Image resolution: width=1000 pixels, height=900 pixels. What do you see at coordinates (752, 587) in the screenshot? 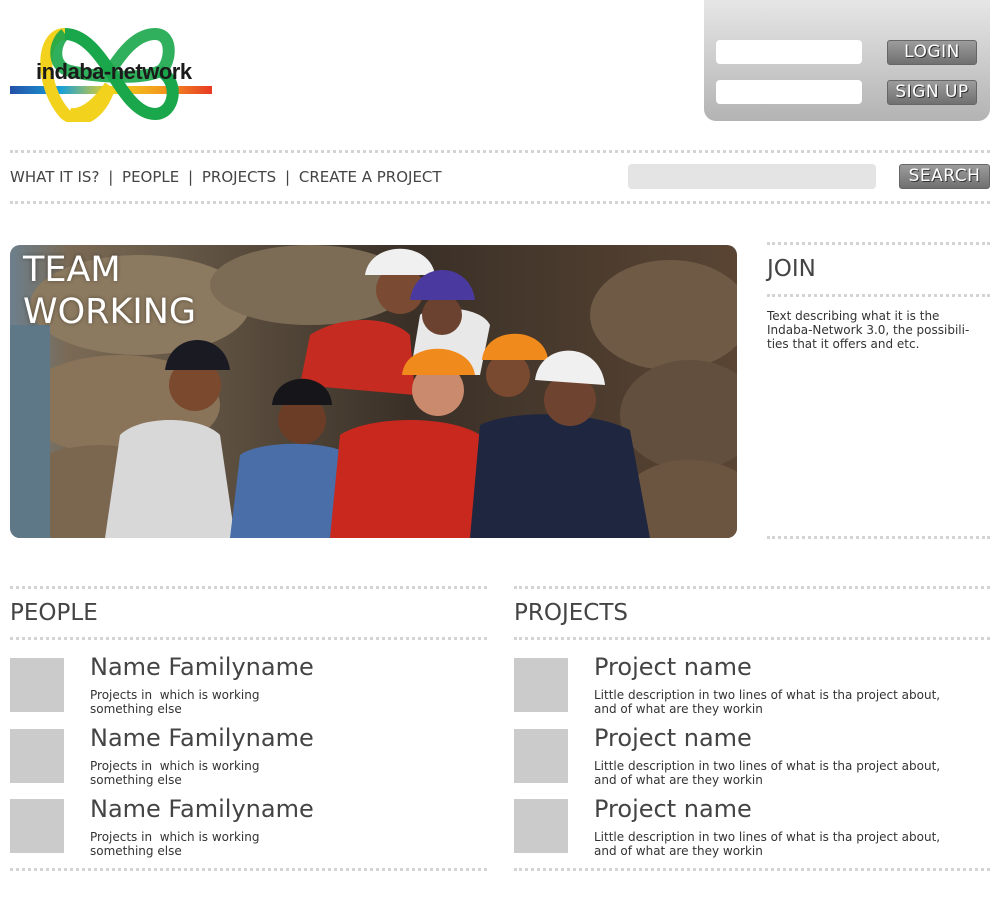
I see `projects-divider-top` at bounding box center [752, 587].